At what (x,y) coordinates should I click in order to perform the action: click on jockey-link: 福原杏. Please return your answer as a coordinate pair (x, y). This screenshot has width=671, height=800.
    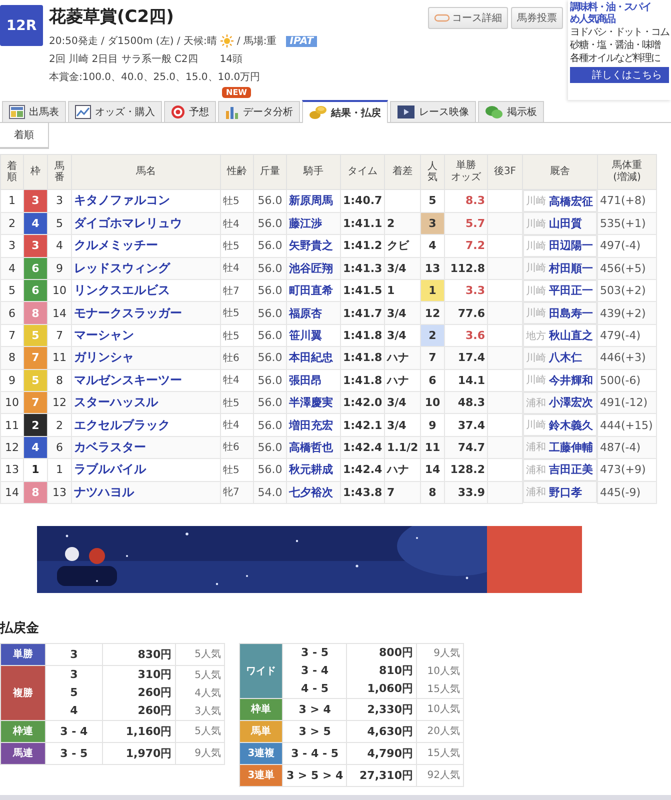
    Looking at the image, I should click on (313, 313).